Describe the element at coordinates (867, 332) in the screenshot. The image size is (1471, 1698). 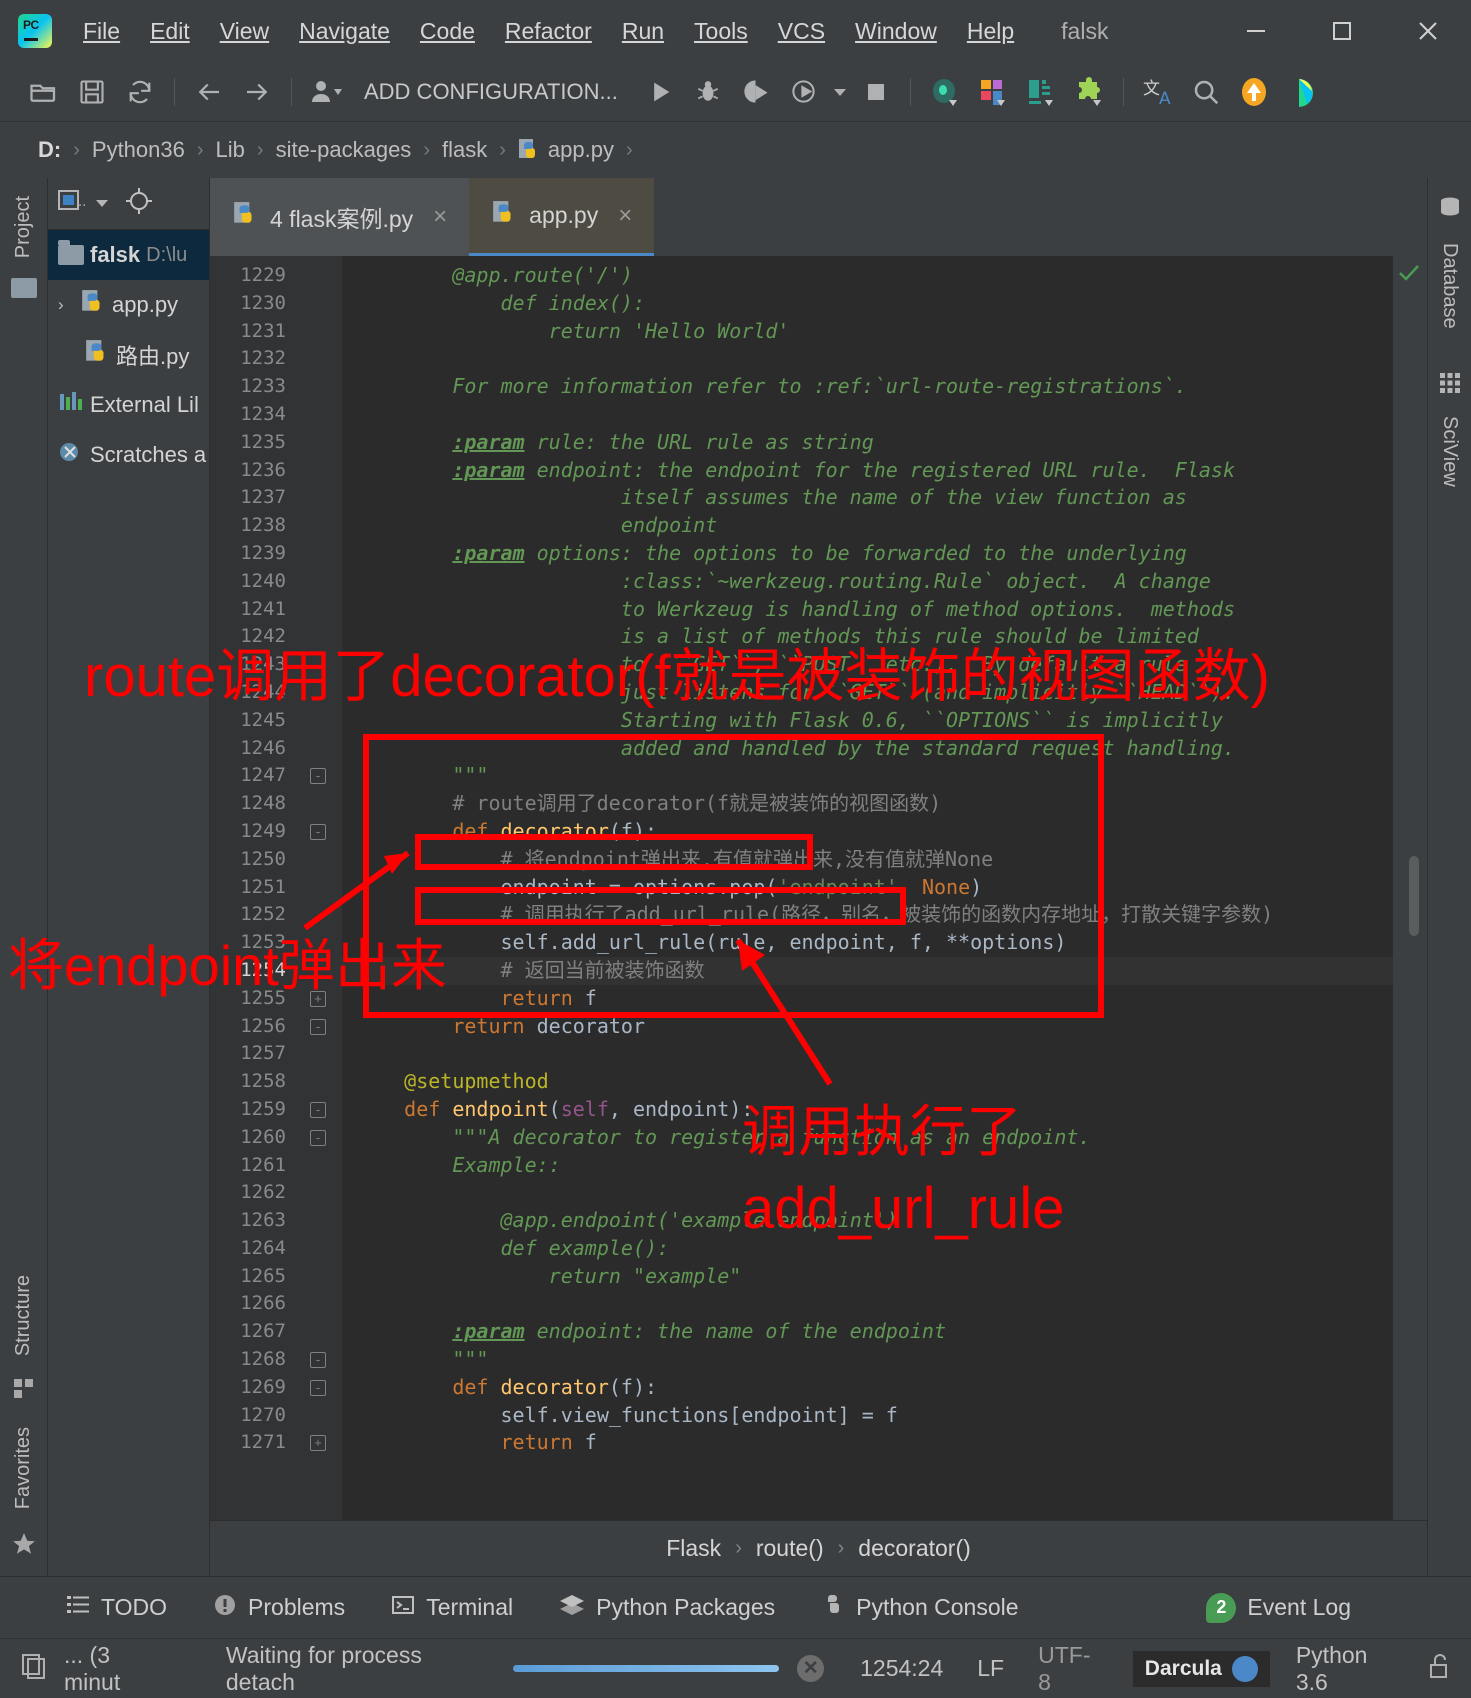
I see `code-line: return 'Hello World'` at that location.